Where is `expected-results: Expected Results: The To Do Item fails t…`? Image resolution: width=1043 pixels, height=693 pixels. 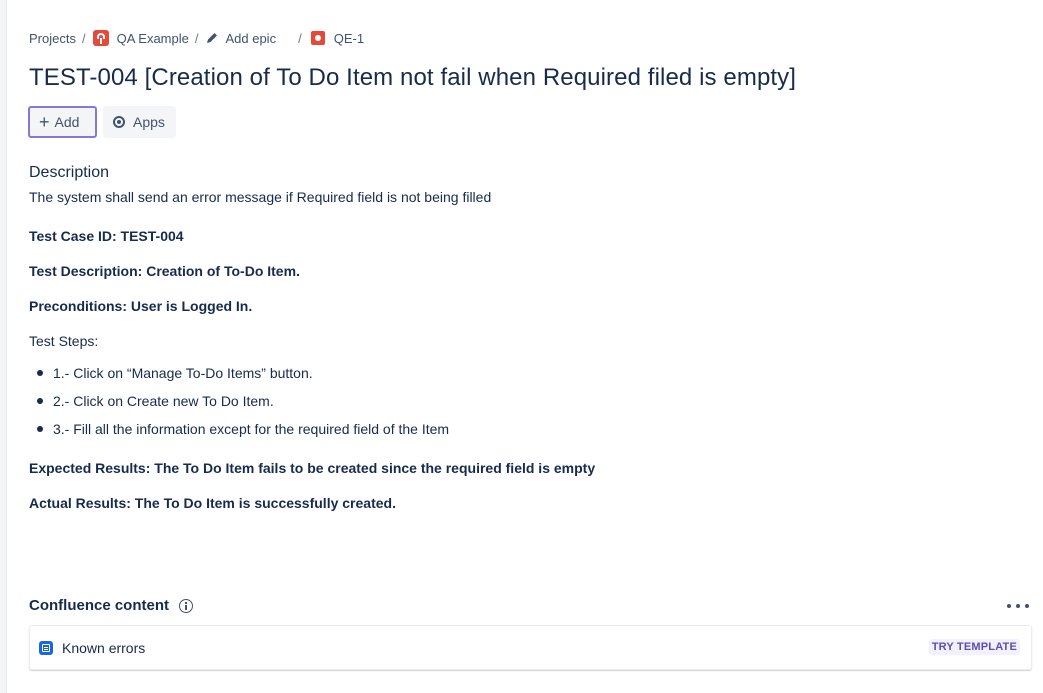 expected-results: Expected Results: The To Do Item fails t… is located at coordinates (312, 468).